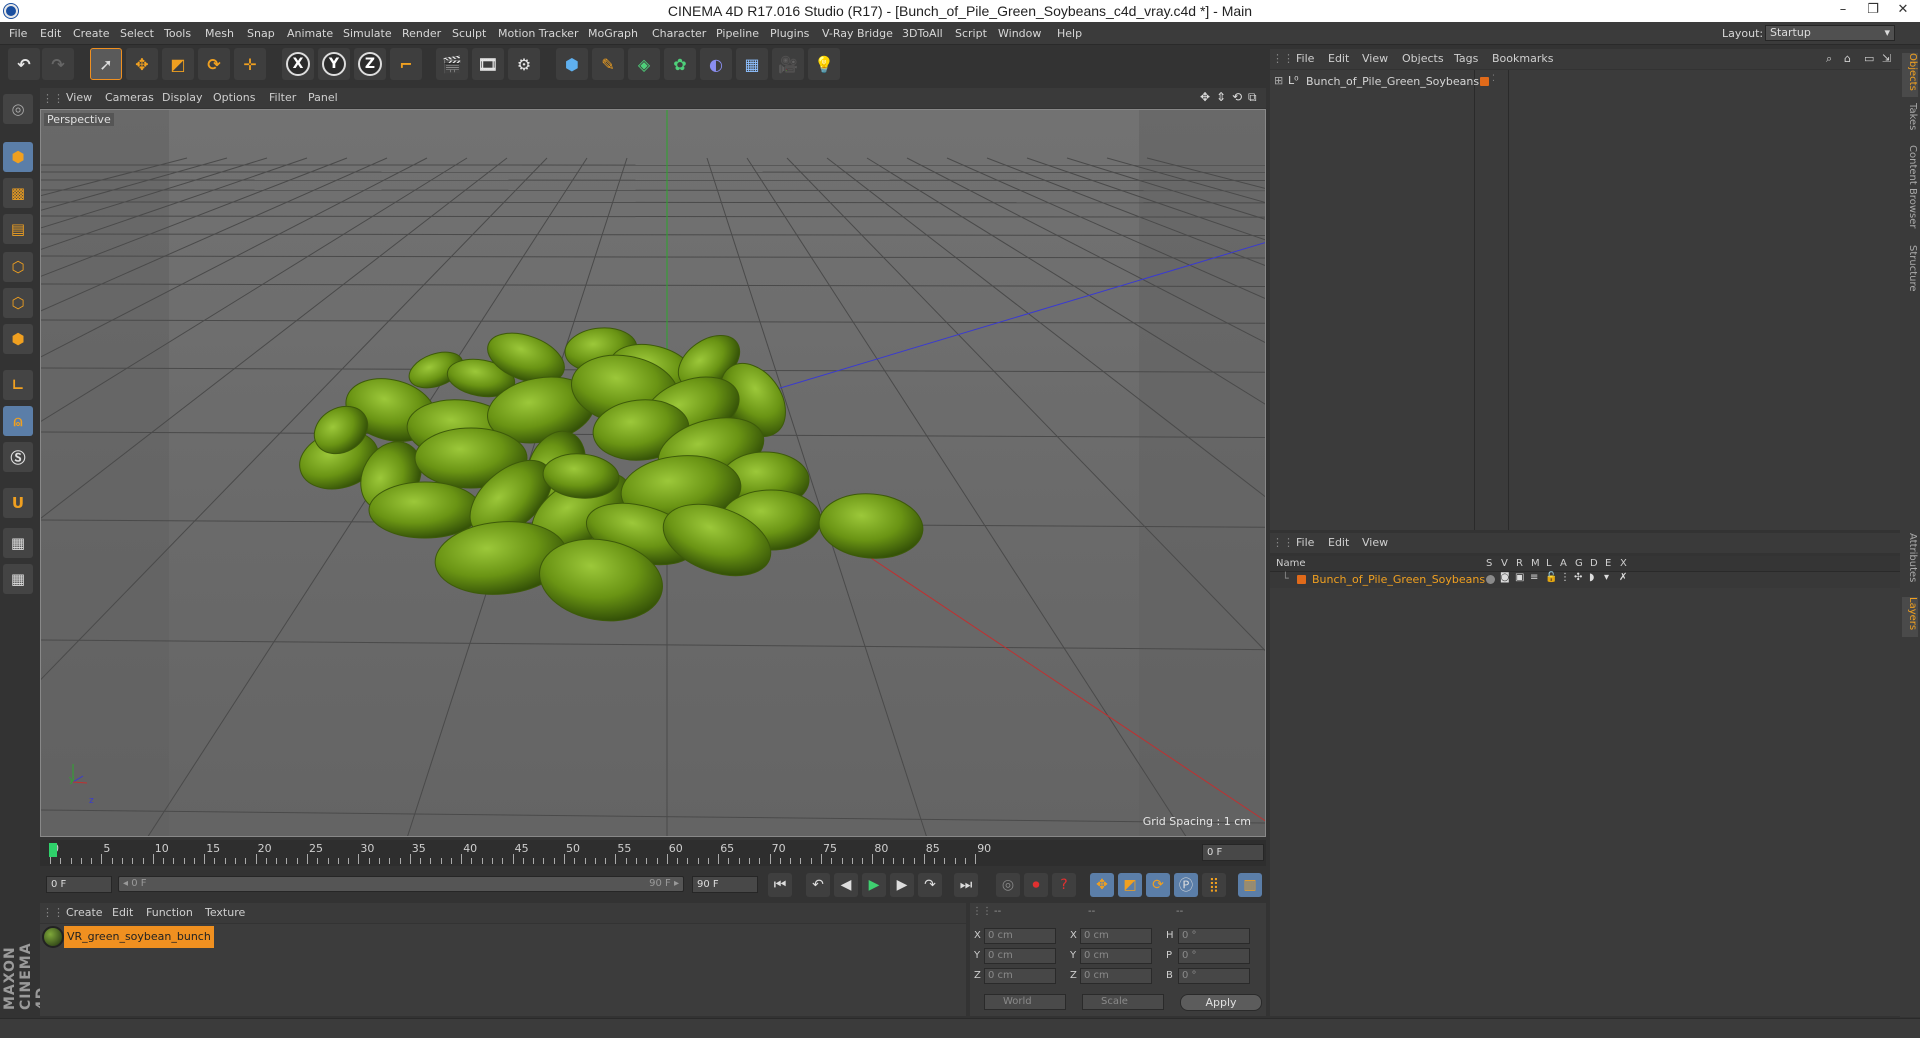  What do you see at coordinates (18, 457) in the screenshot?
I see `solo-button: Ⓢ` at bounding box center [18, 457].